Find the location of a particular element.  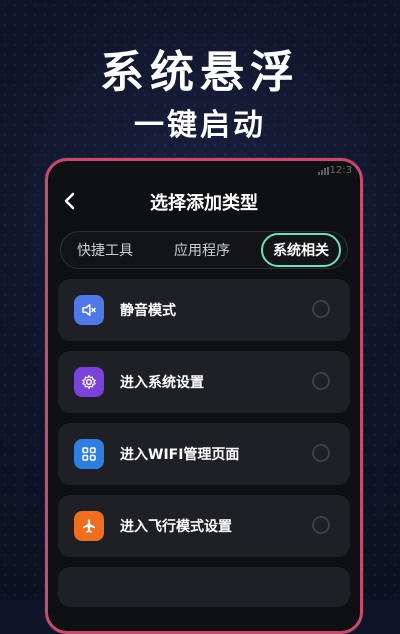

list-item-partial is located at coordinates (204, 587).